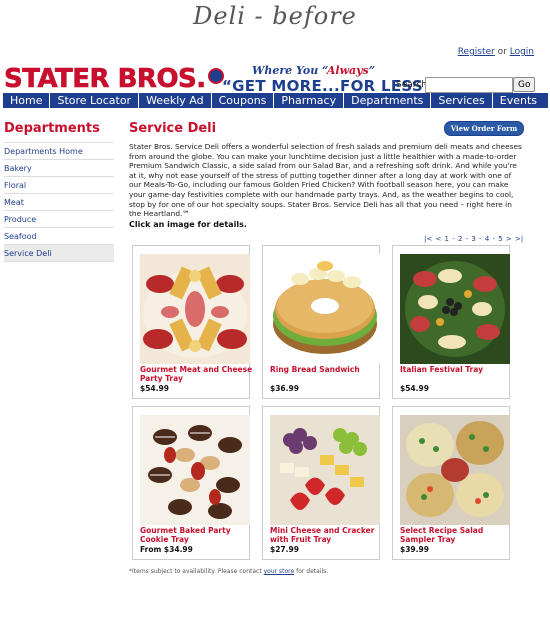  What do you see at coordinates (243, 100) in the screenshot?
I see `nav-coupons: Coupons` at bounding box center [243, 100].